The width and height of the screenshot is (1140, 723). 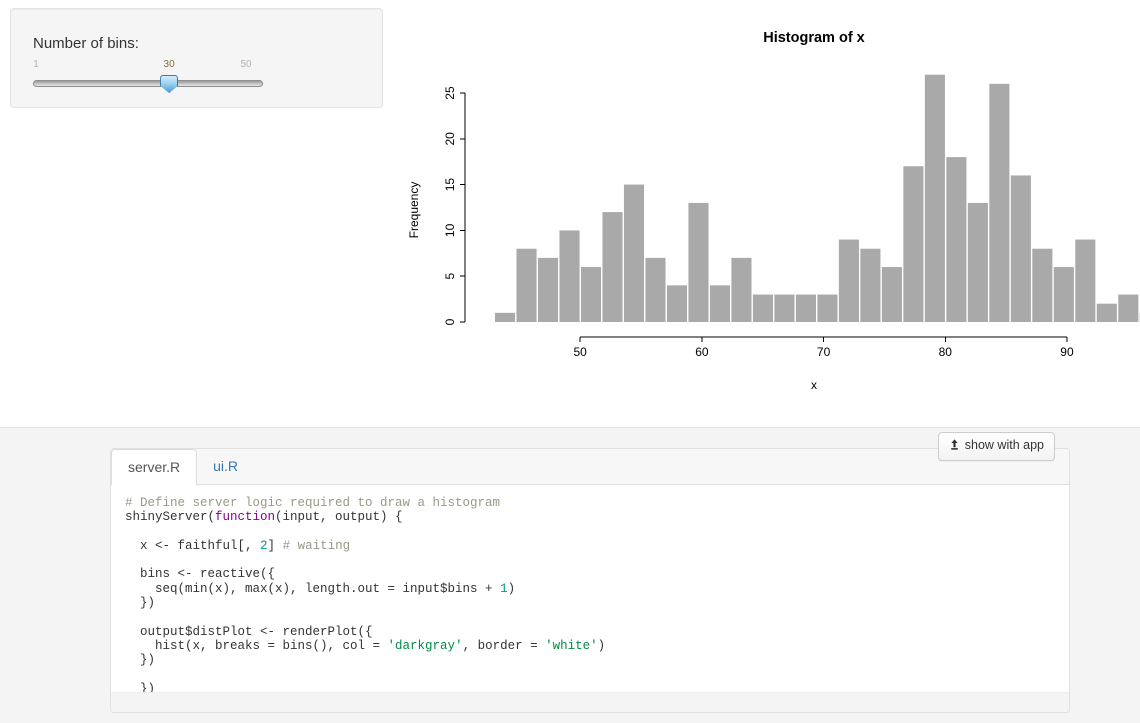 What do you see at coordinates (814, 38) in the screenshot?
I see `plot-title: Histogram of x` at bounding box center [814, 38].